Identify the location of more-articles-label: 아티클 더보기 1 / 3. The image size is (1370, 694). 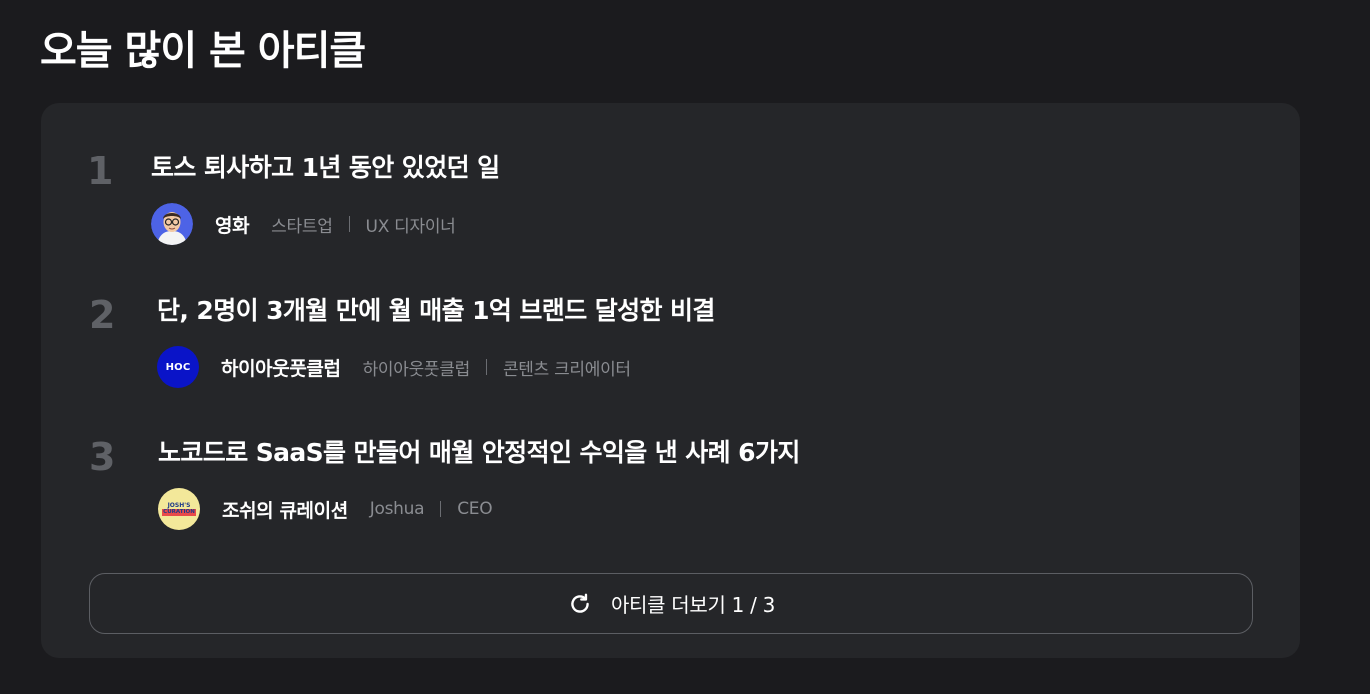
(693, 605).